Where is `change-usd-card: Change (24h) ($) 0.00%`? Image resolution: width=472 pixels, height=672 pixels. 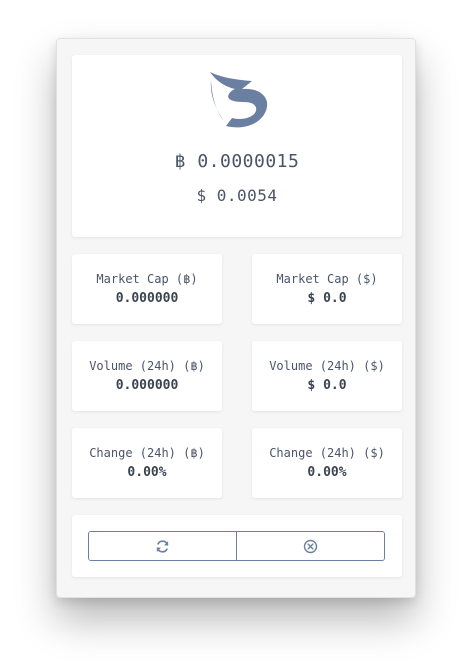 change-usd-card: Change (24h) ($) 0.00% is located at coordinates (327, 463).